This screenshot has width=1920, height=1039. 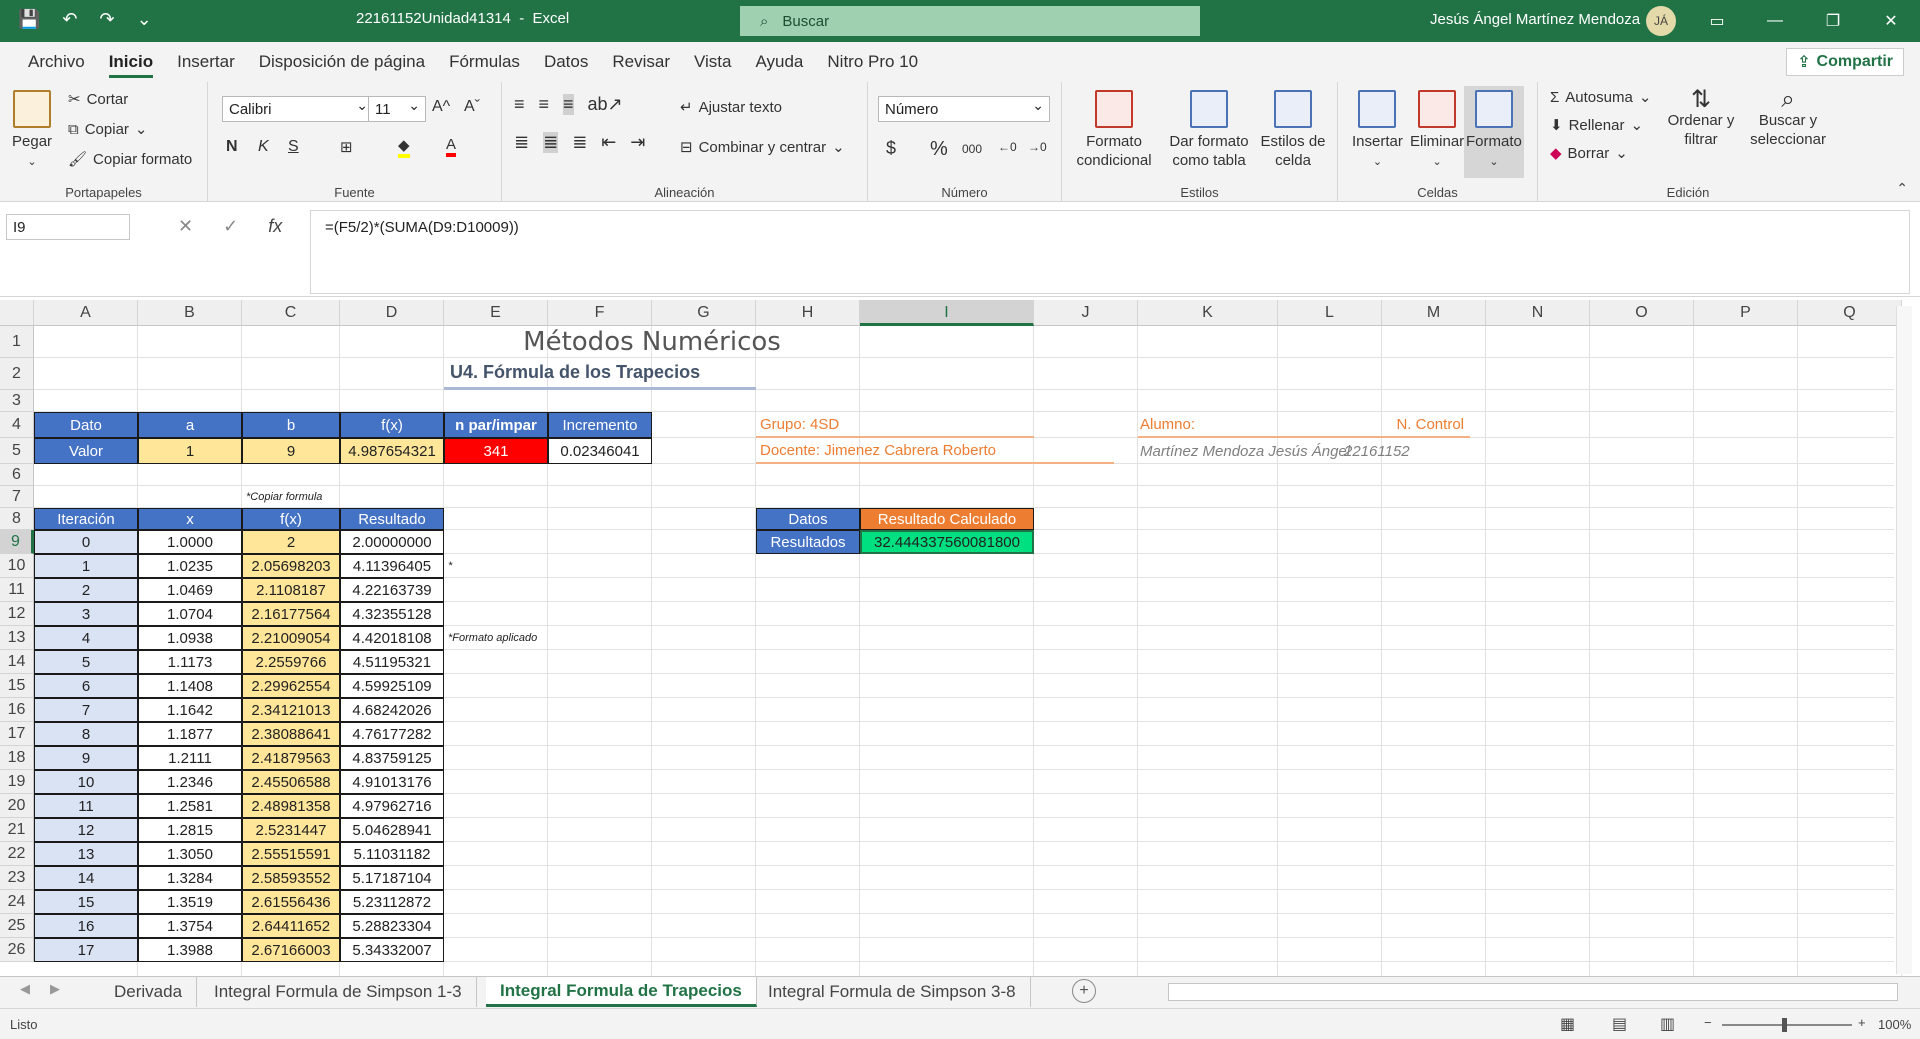 What do you see at coordinates (291, 686) in the screenshot?
I see `table-cell: 2.29962554` at bounding box center [291, 686].